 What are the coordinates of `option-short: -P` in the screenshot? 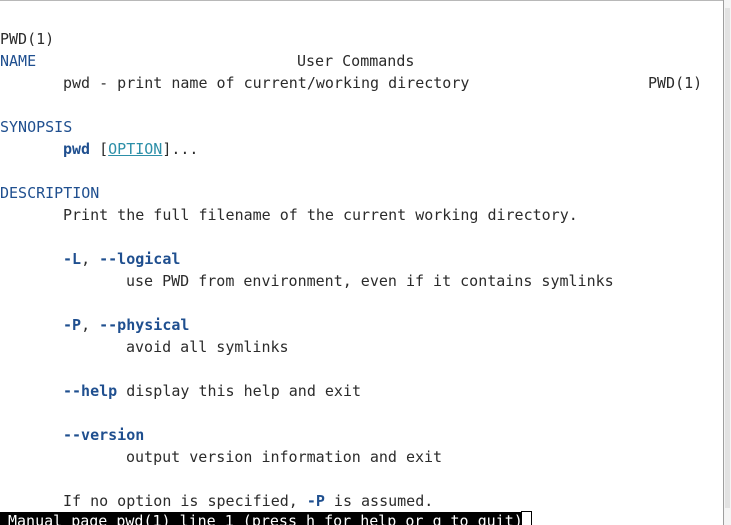 It's located at (72, 325).